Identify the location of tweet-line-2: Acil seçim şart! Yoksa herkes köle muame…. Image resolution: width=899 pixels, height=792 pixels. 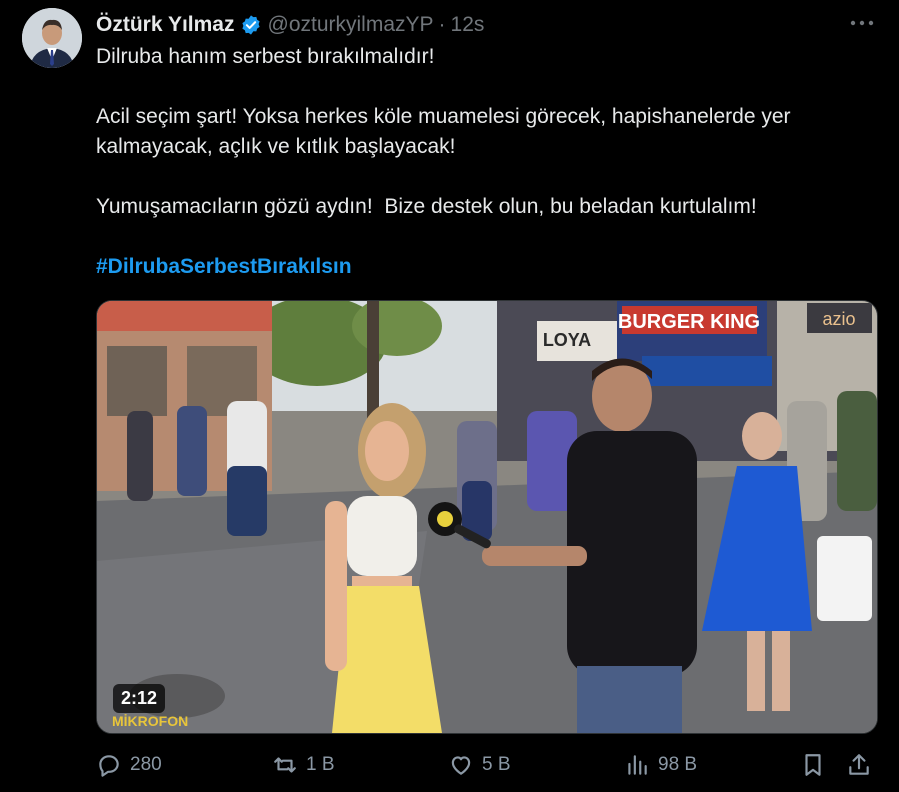
(443, 131).